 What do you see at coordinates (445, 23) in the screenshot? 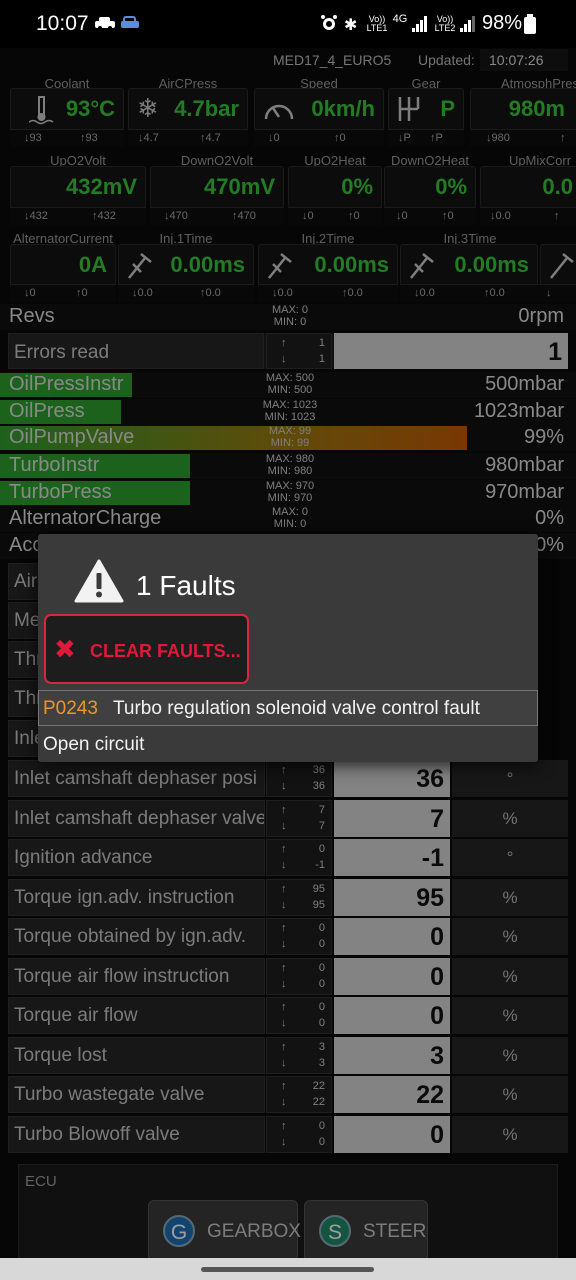
I see `sim2-lte-label: Vo)) LTE2` at bounding box center [445, 23].